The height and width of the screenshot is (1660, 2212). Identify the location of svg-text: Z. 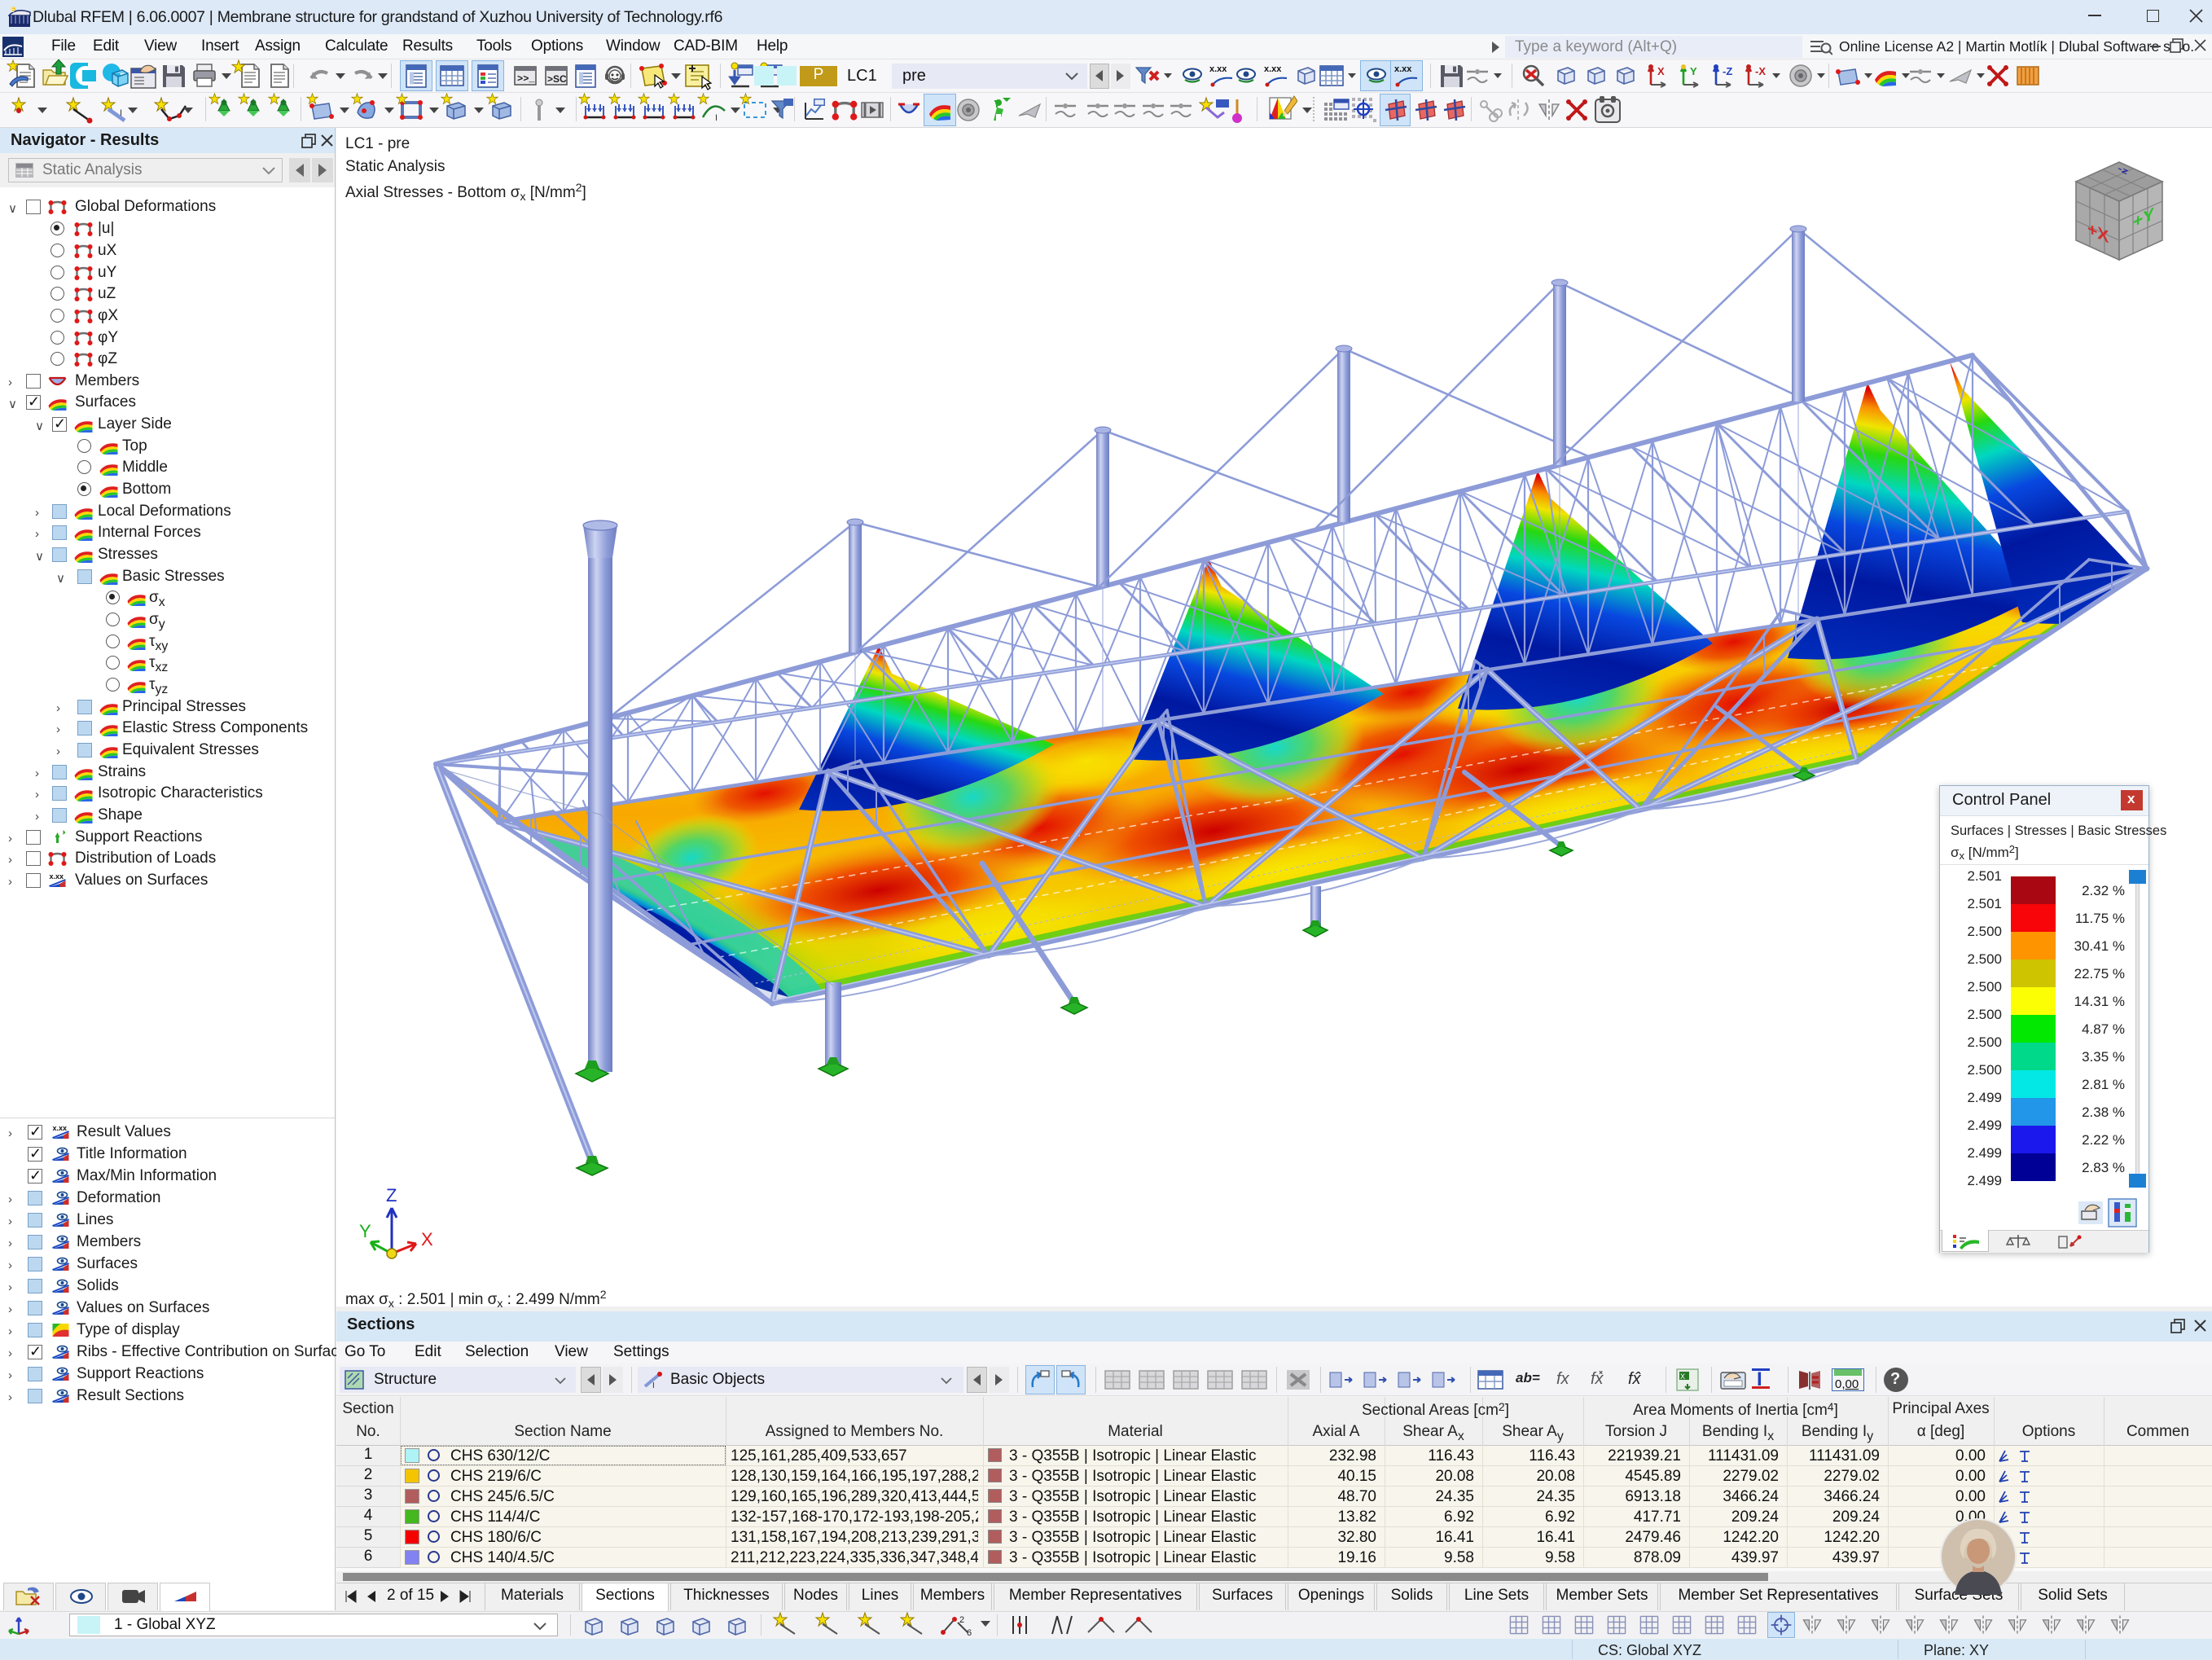
(391, 1196).